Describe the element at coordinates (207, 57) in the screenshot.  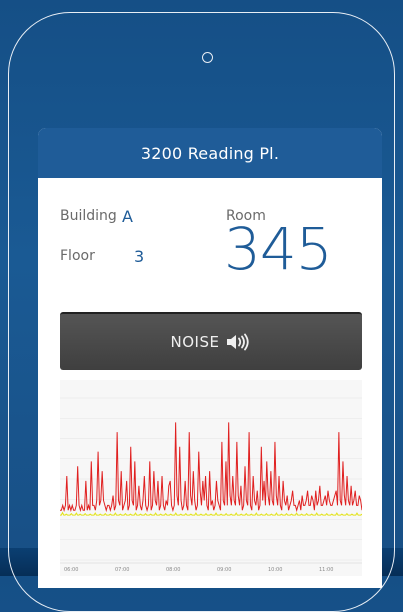
I see `phone-camera-icon` at that location.